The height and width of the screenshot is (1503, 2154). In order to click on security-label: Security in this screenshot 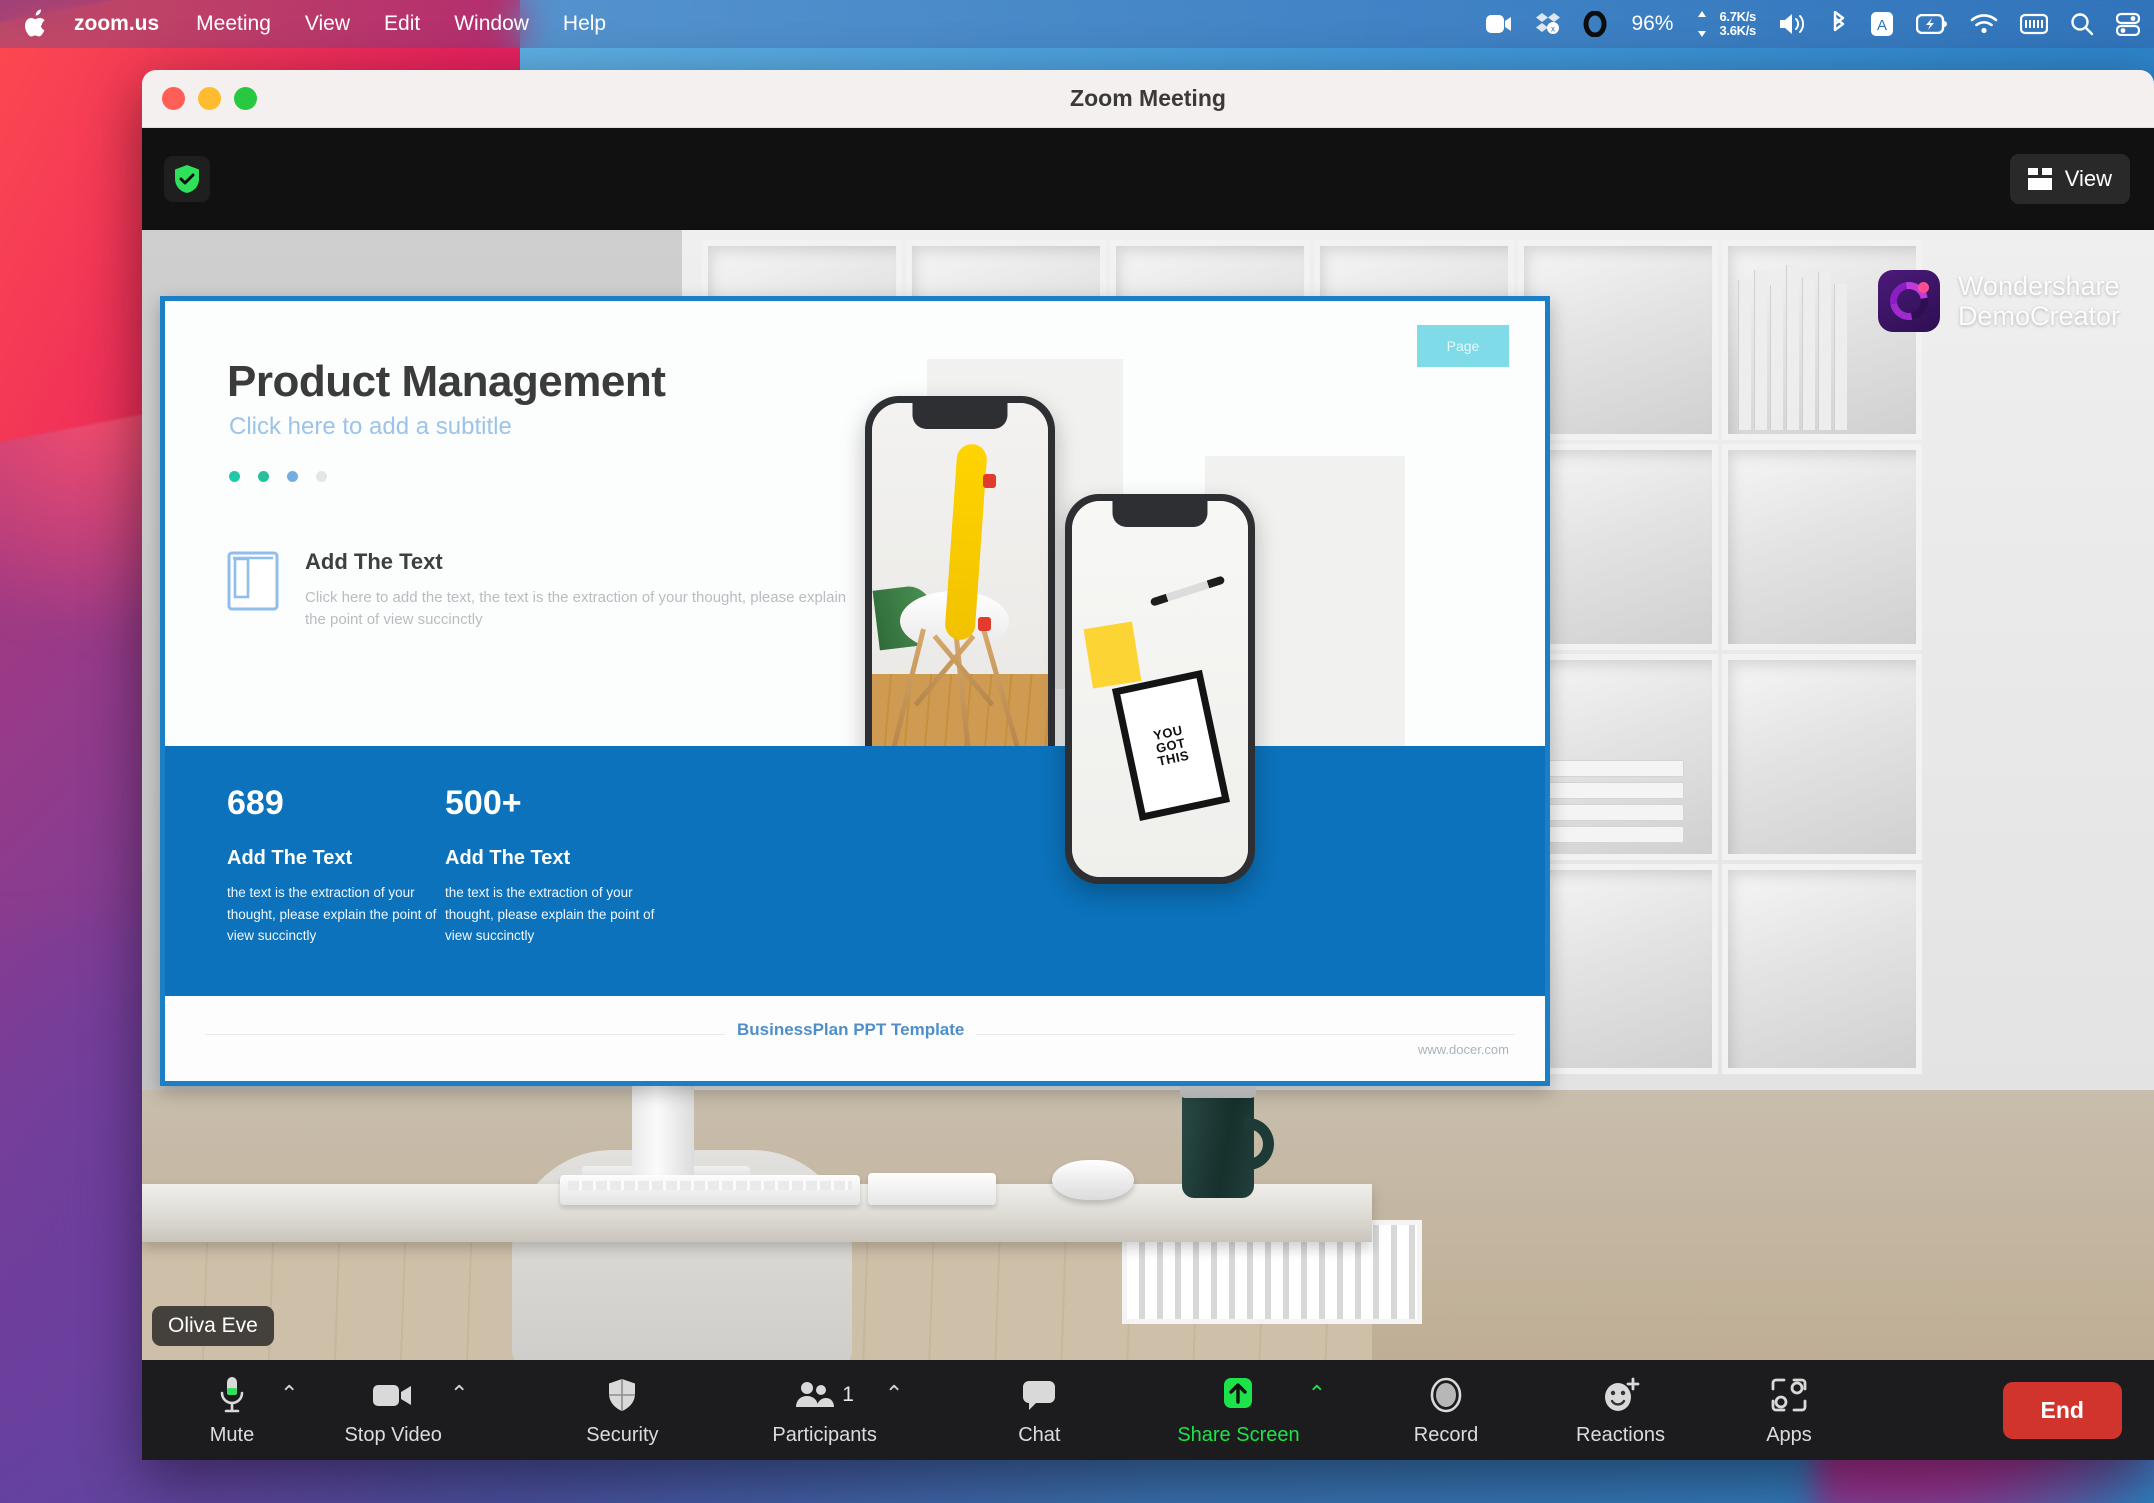, I will do `click(622, 1434)`.